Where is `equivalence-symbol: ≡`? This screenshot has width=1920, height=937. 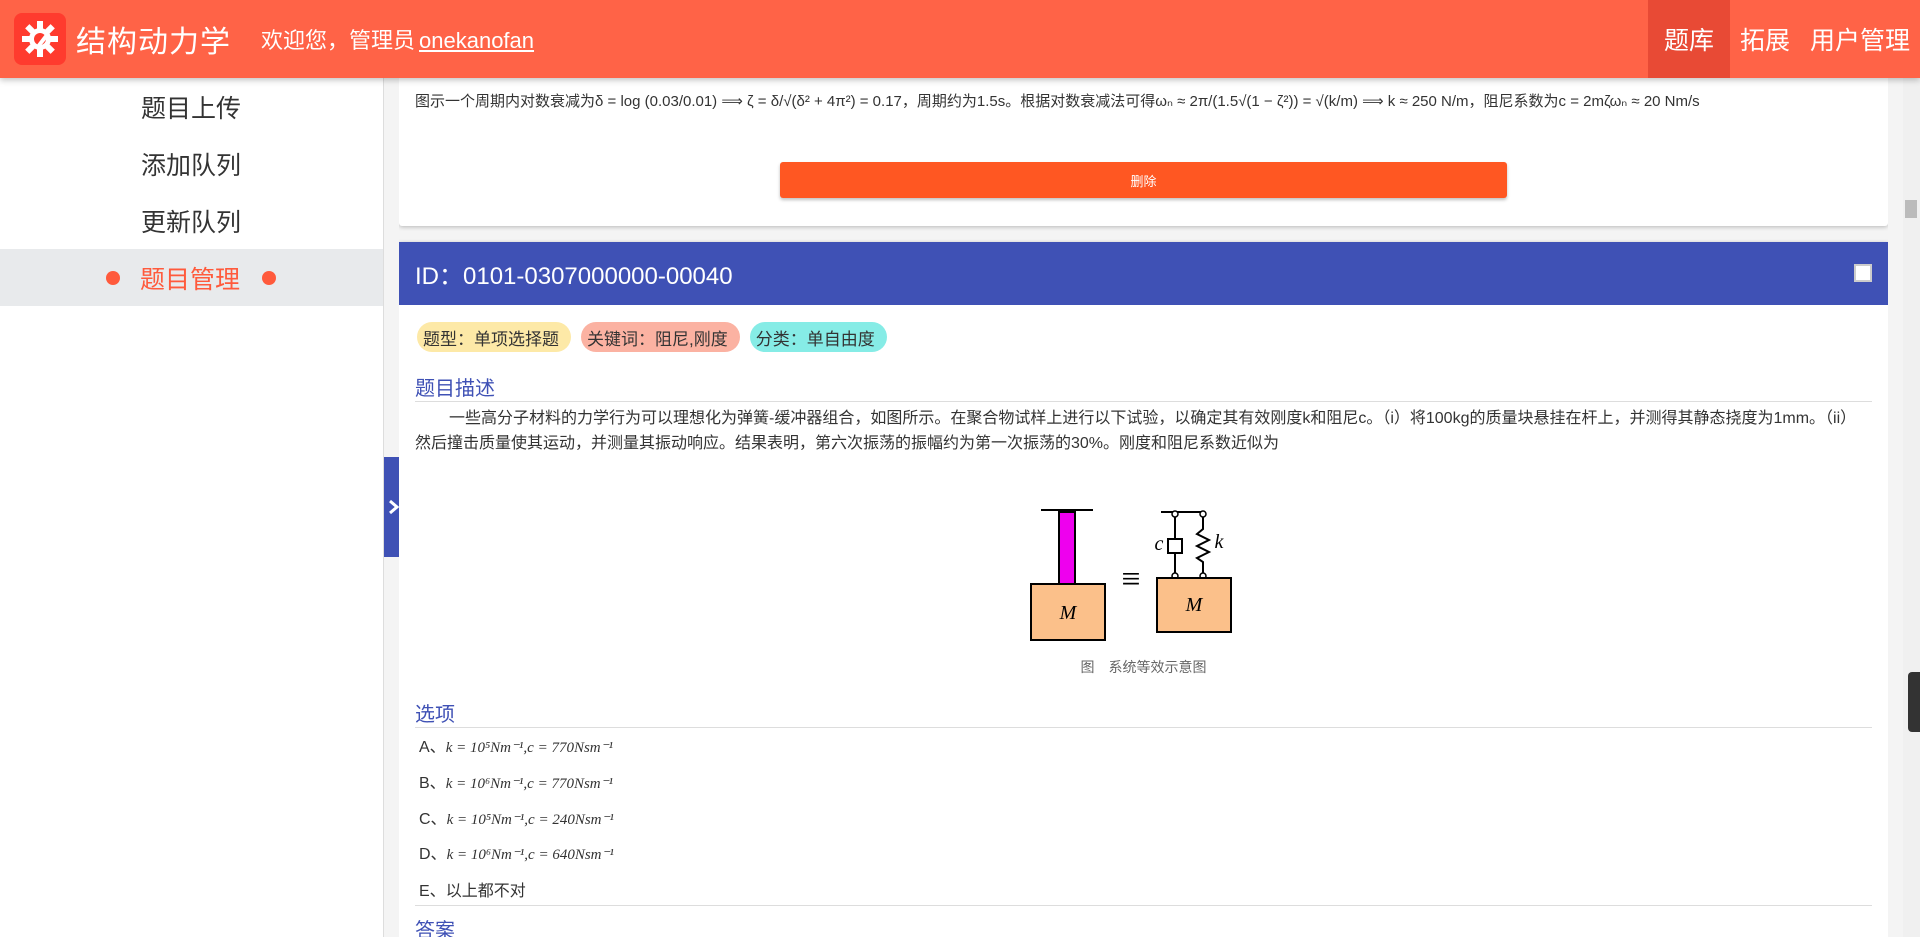 equivalence-symbol: ≡ is located at coordinates (1130, 579).